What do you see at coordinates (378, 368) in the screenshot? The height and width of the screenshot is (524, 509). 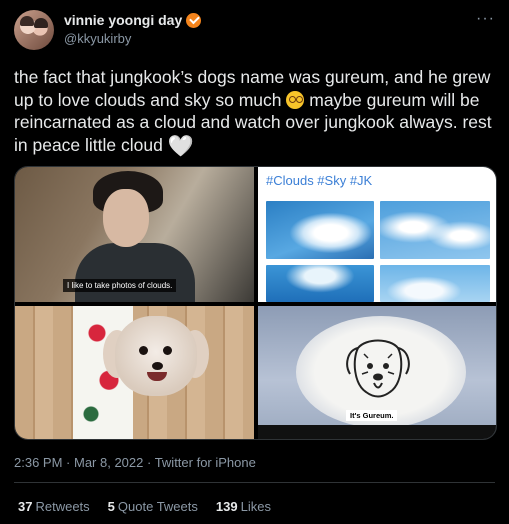 I see `dog-drawing` at bounding box center [378, 368].